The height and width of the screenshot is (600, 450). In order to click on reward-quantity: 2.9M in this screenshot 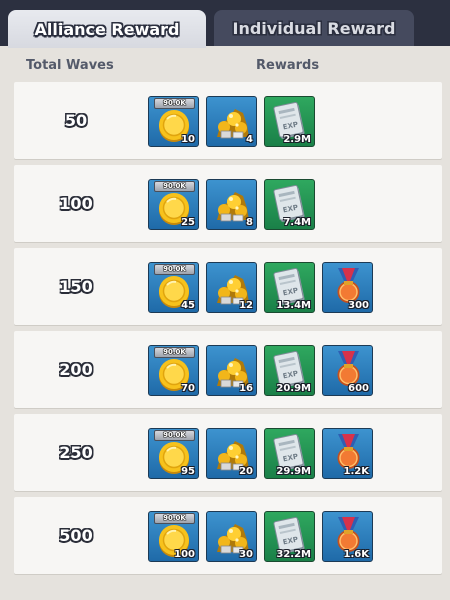, I will do `click(297, 139)`.